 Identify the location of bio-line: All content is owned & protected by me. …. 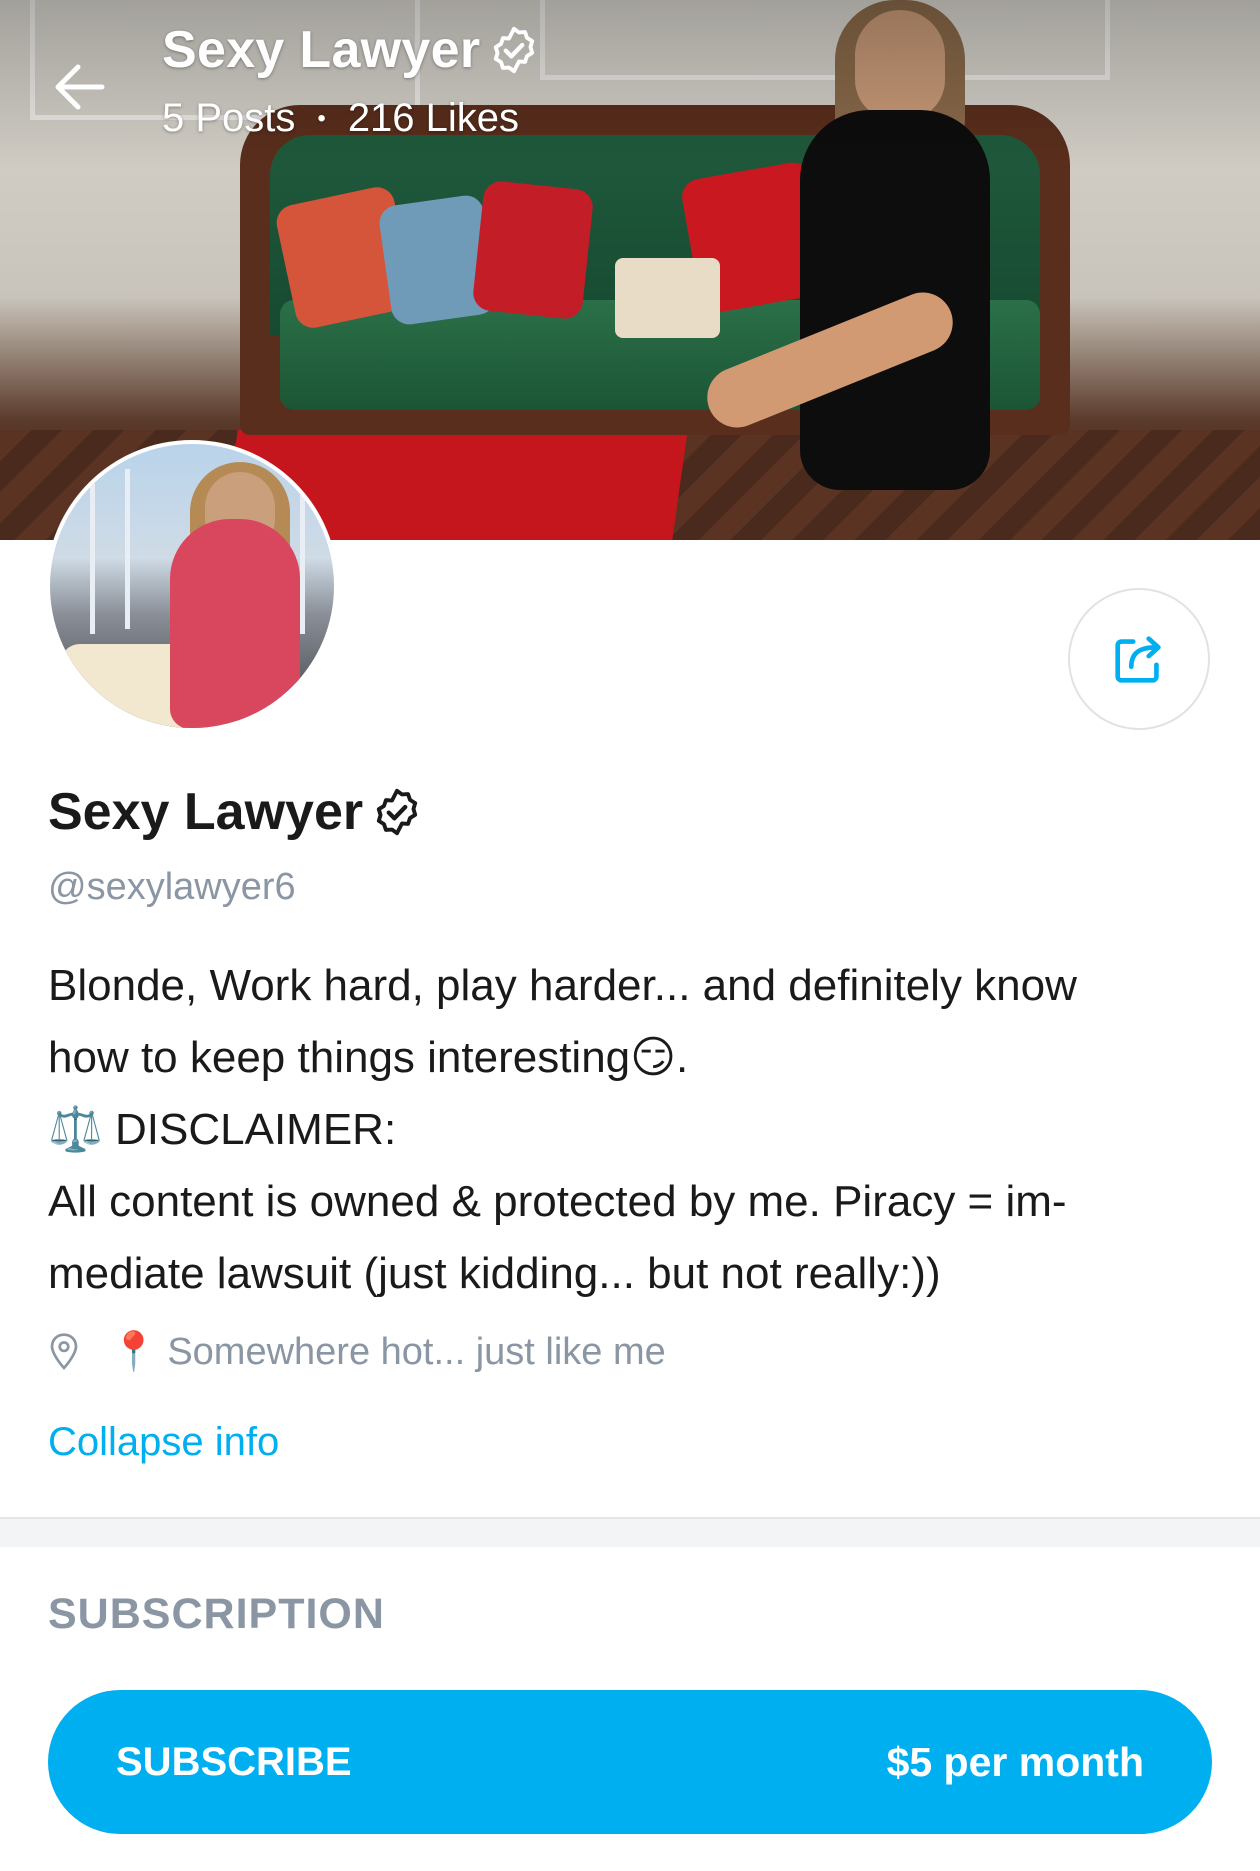
(557, 1201).